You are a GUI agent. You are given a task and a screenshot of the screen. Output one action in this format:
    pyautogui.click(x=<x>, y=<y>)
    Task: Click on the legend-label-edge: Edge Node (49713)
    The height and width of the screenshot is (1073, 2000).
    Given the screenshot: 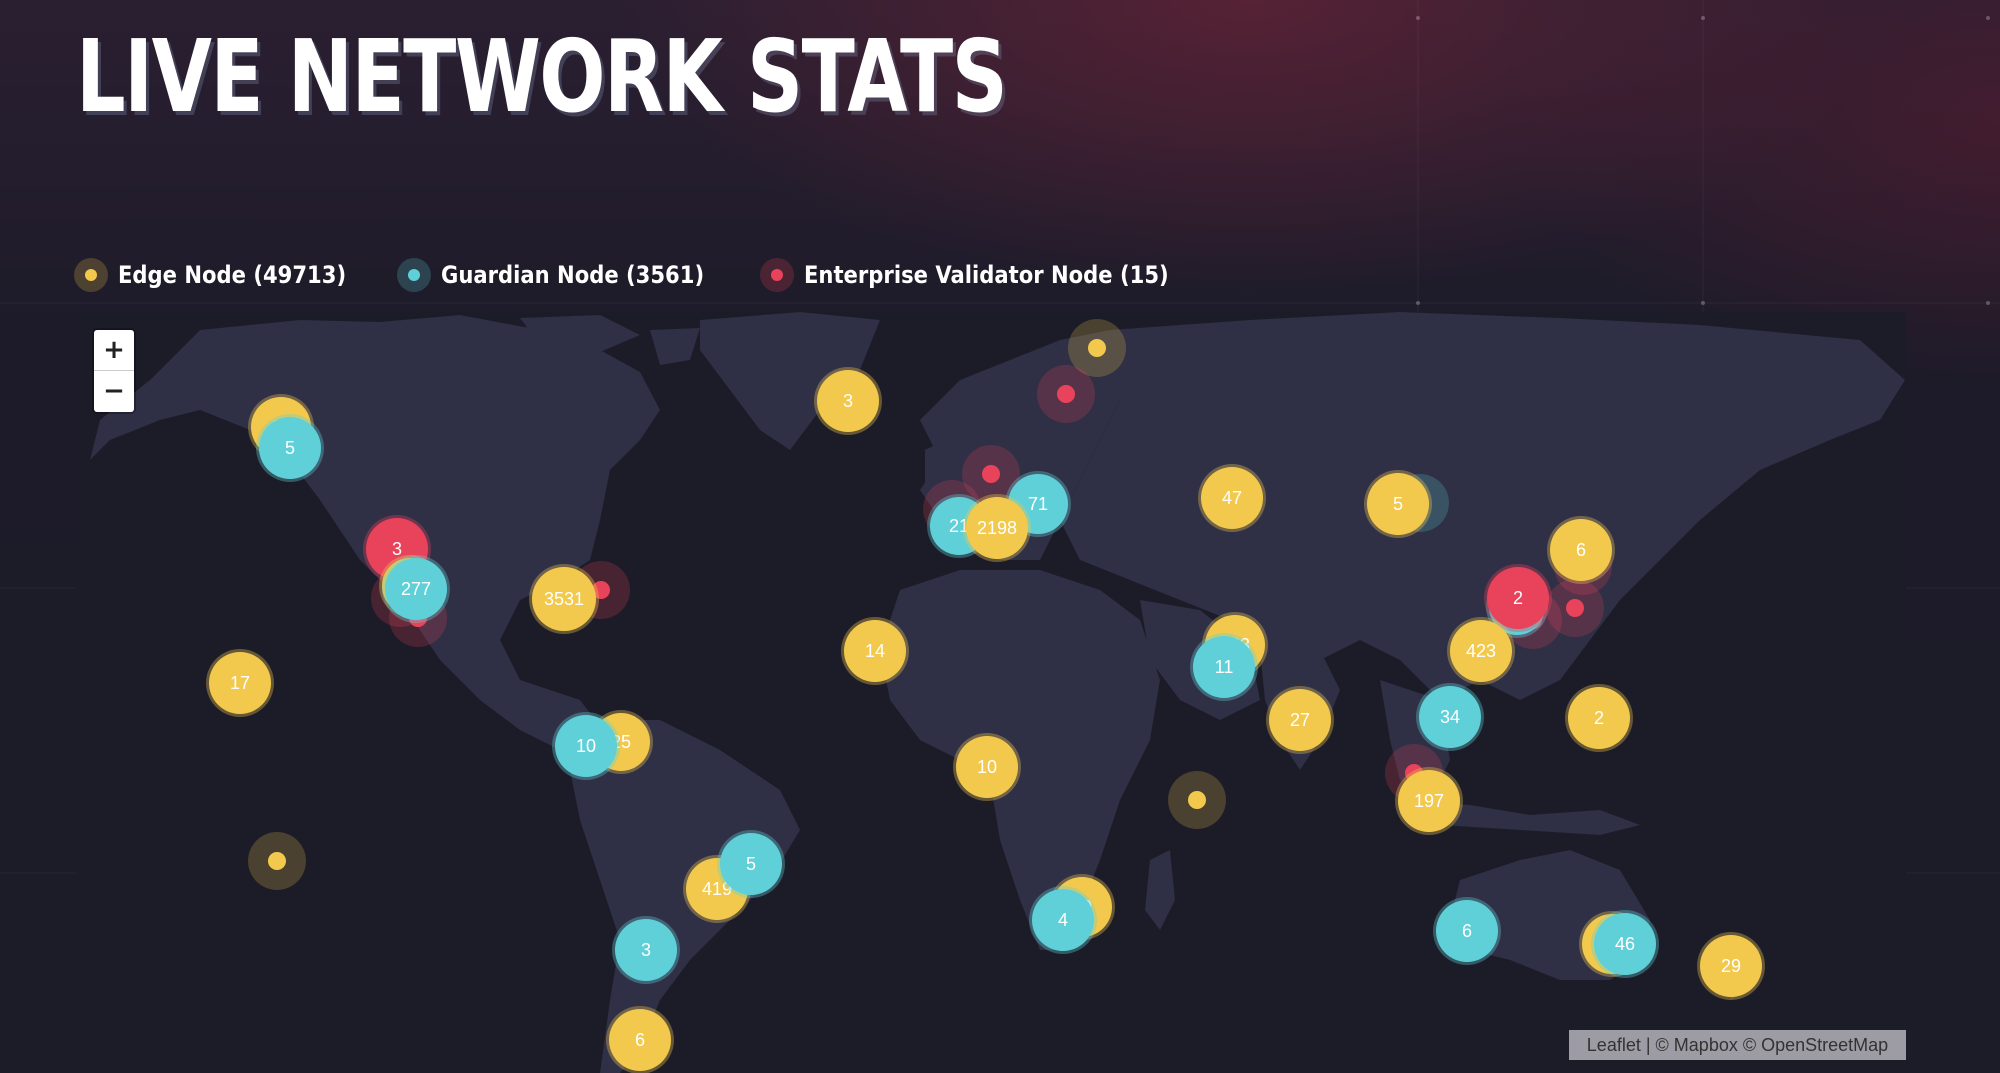 What is the action you would take?
    pyautogui.click(x=232, y=275)
    